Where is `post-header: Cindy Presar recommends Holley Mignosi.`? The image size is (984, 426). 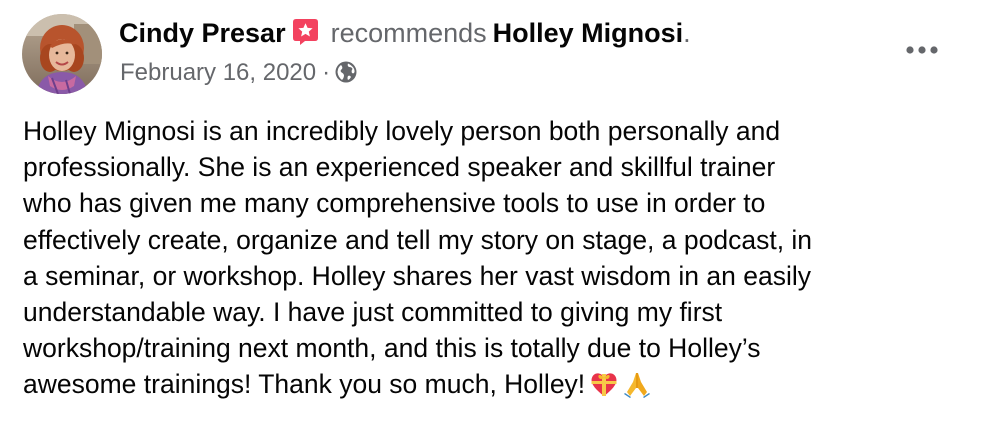 post-header: Cindy Presar recommends Holley Mignosi. is located at coordinates (405, 33).